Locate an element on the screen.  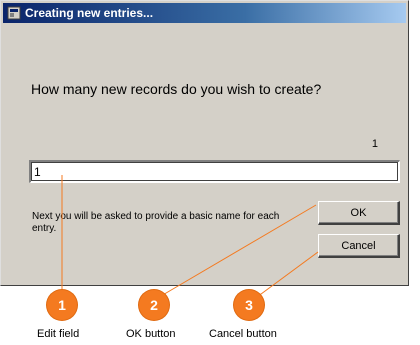
cancel-button: Cancel is located at coordinates (359, 246).